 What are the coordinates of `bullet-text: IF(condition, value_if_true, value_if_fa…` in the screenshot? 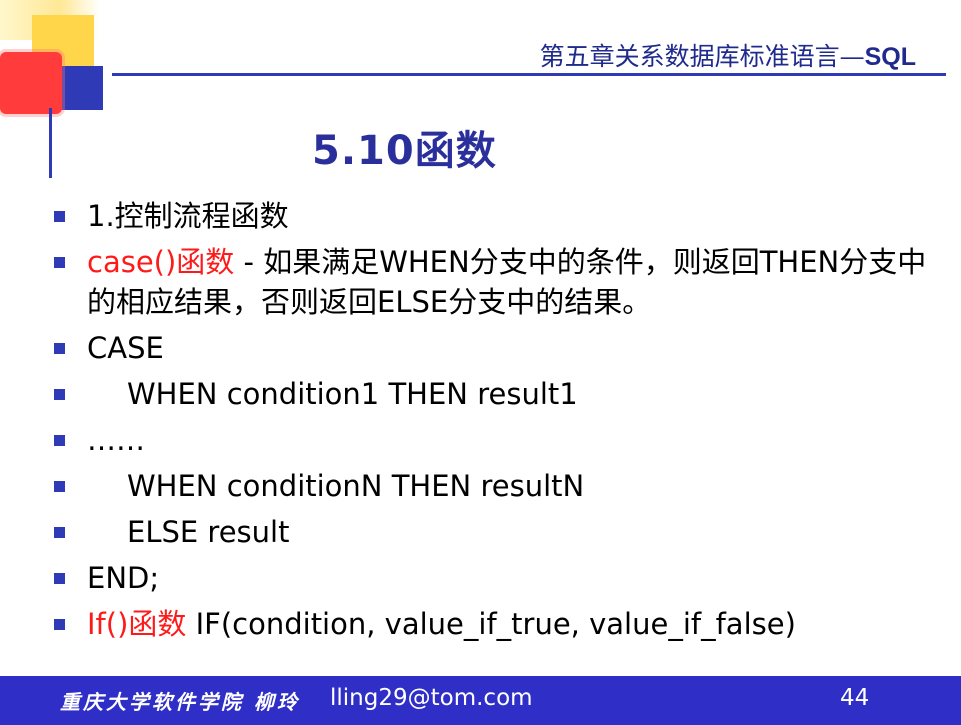 It's located at (491, 624).